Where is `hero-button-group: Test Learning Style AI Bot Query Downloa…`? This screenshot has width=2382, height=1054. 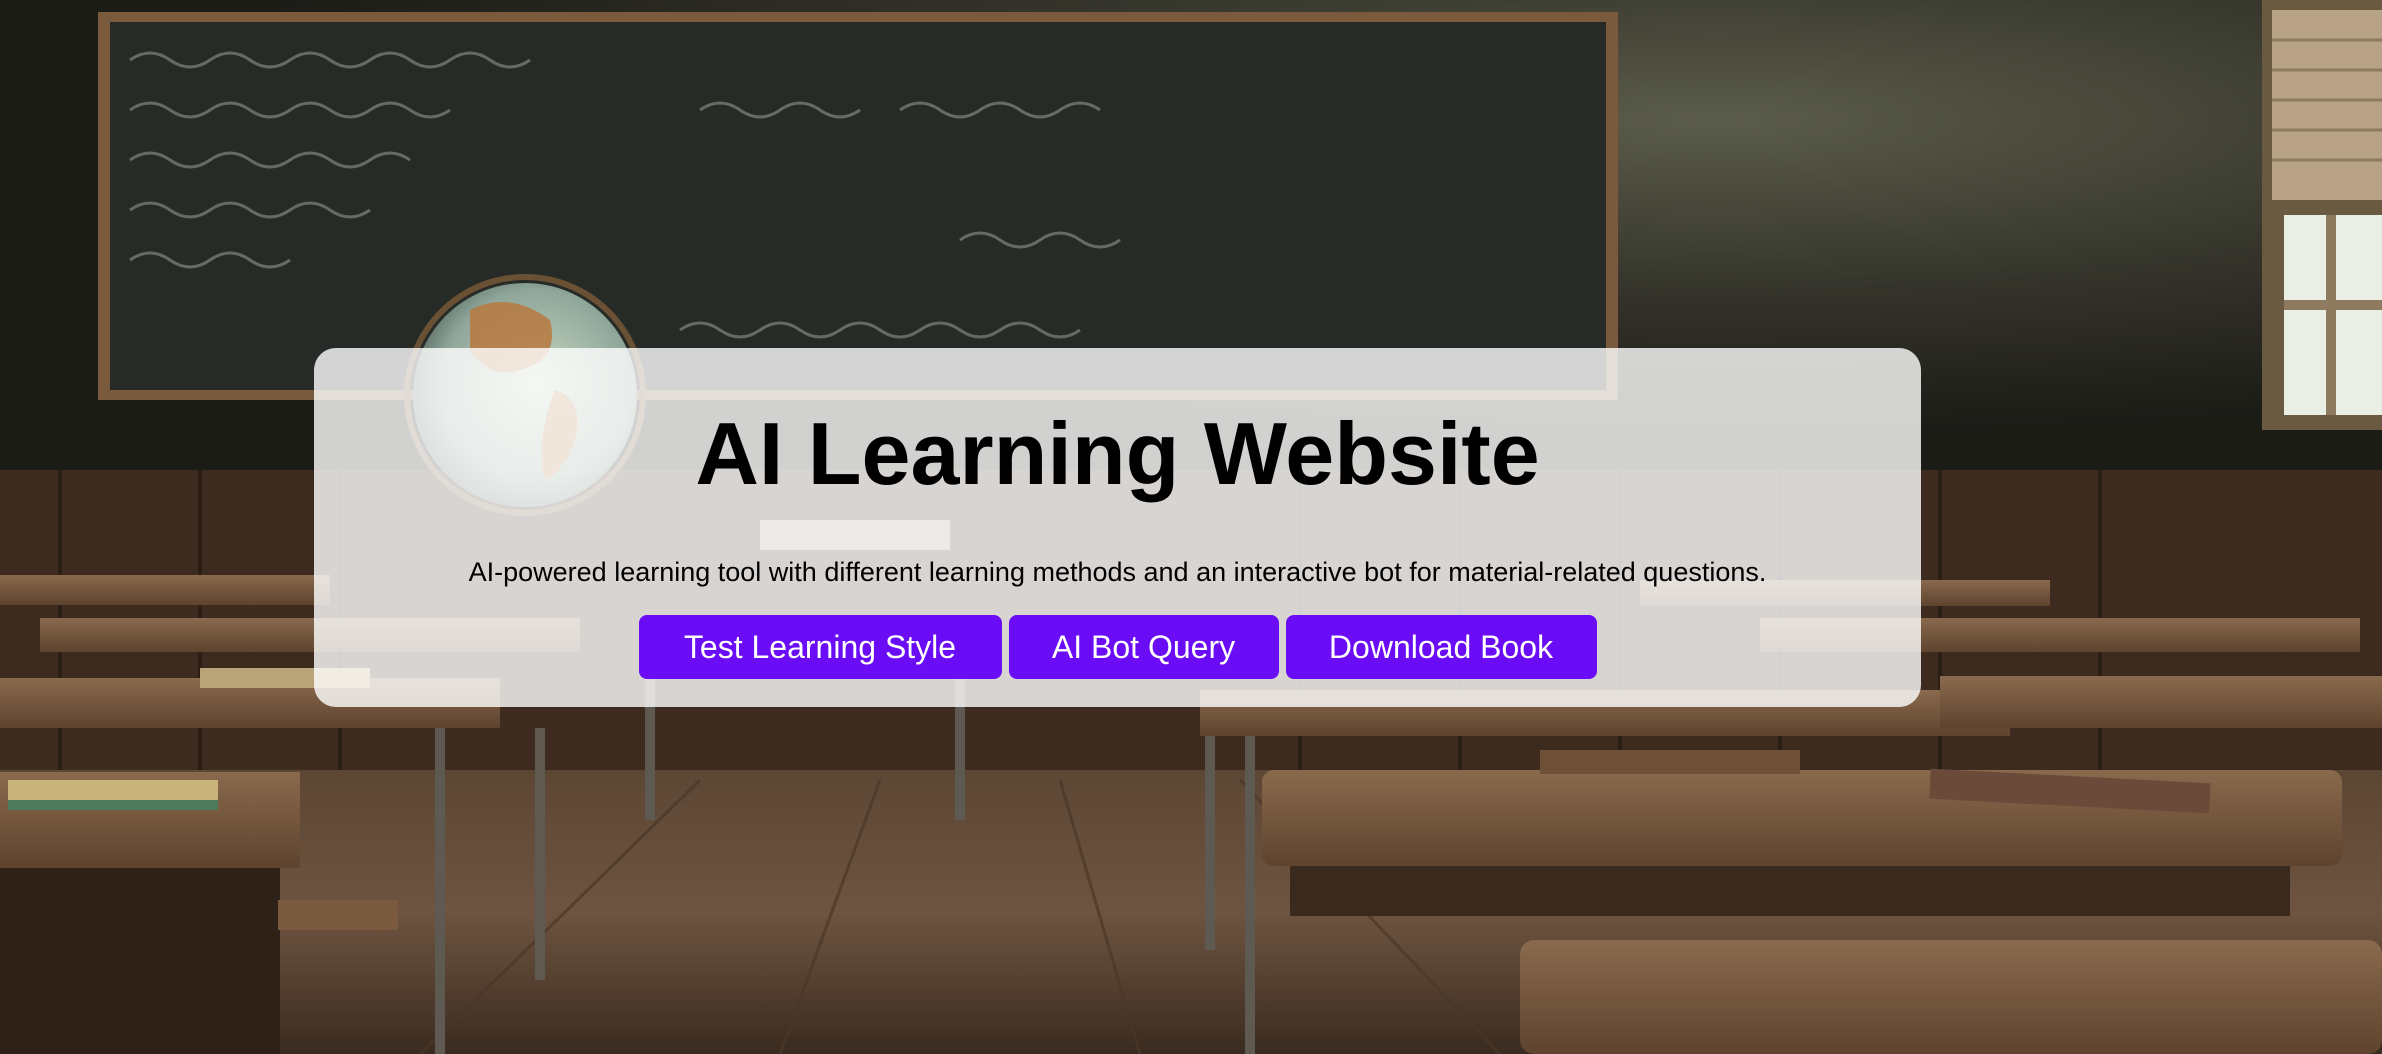 hero-button-group: Test Learning Style AI Bot Query Downloa… is located at coordinates (1117, 647).